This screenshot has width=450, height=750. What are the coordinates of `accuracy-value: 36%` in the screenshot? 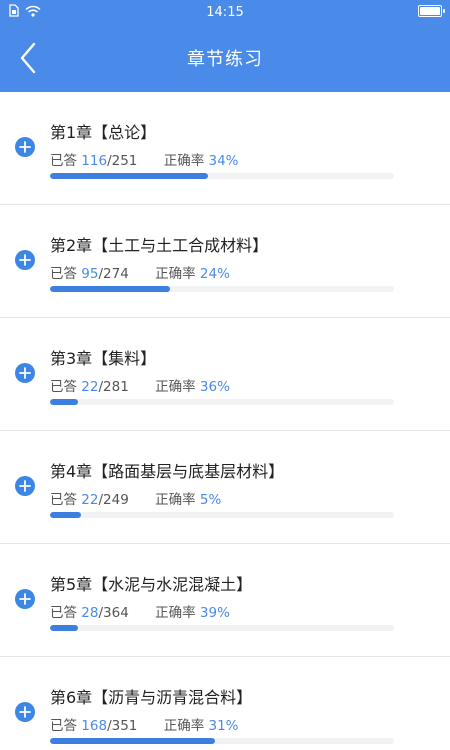 It's located at (214, 387).